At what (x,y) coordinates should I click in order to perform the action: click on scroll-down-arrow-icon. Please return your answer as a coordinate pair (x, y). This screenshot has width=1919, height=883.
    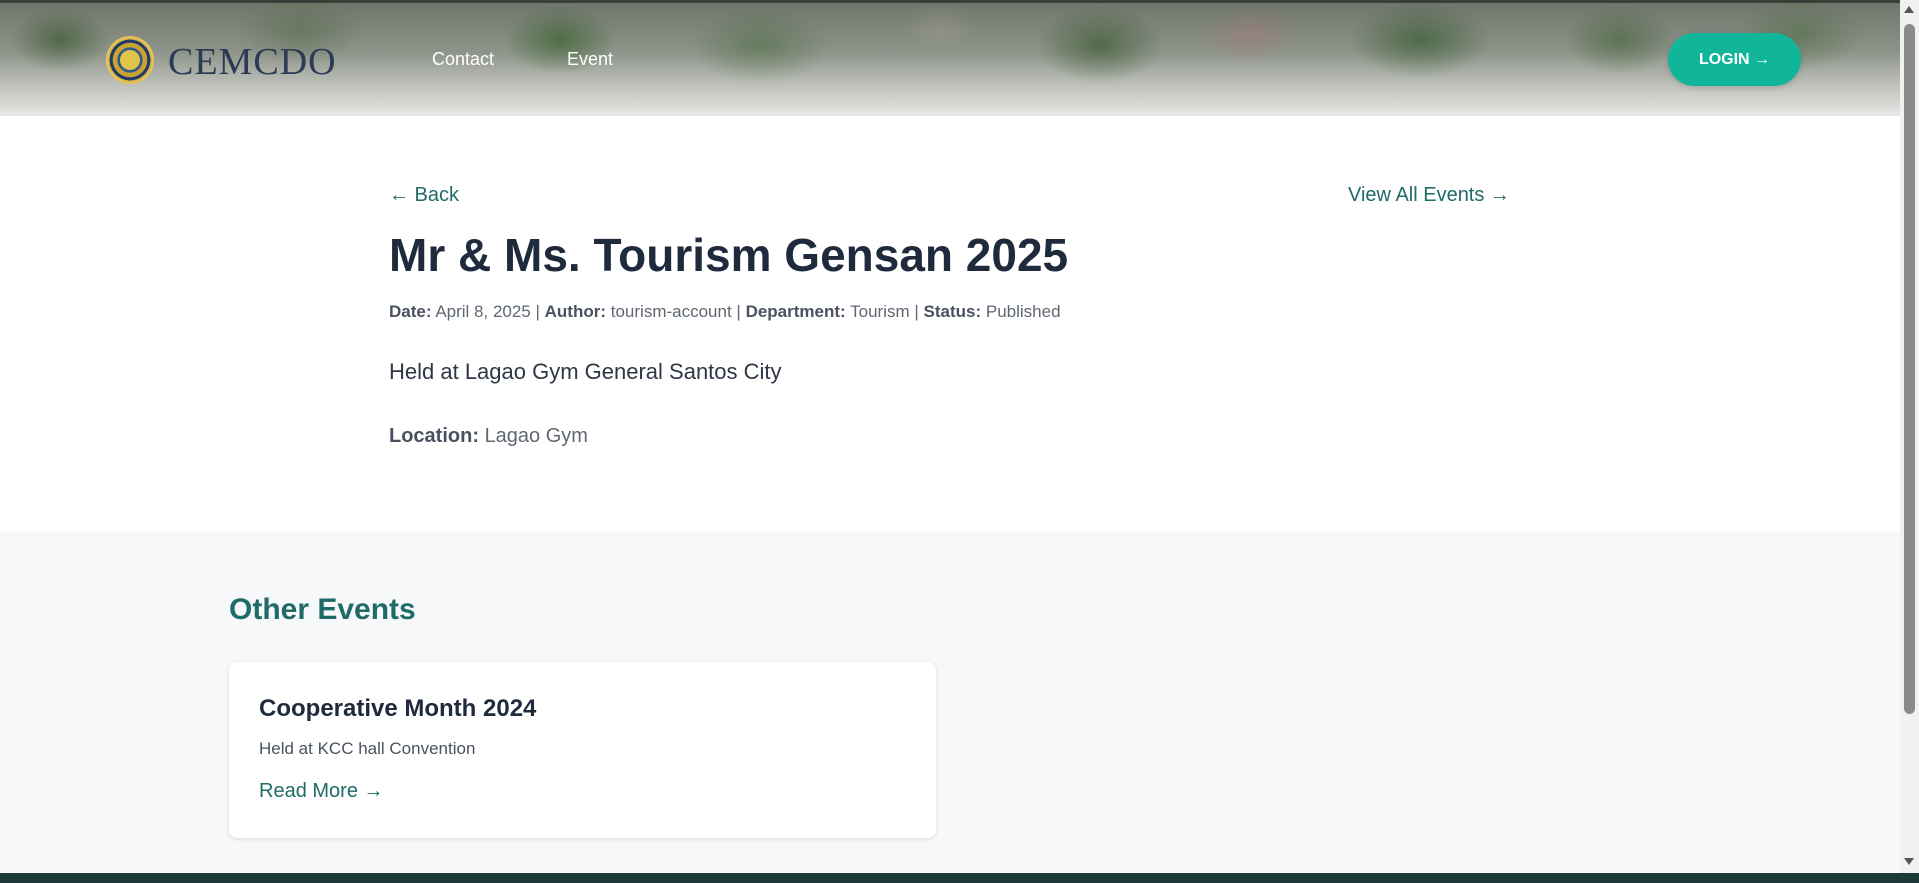
    Looking at the image, I should click on (1909, 861).